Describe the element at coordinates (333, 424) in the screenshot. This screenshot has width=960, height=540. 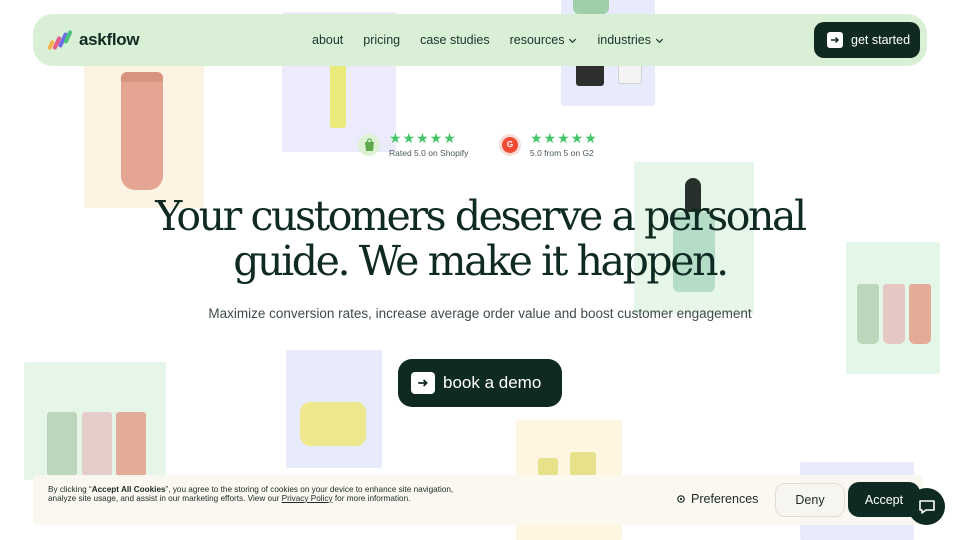
I see `product-yellow-jar` at that location.